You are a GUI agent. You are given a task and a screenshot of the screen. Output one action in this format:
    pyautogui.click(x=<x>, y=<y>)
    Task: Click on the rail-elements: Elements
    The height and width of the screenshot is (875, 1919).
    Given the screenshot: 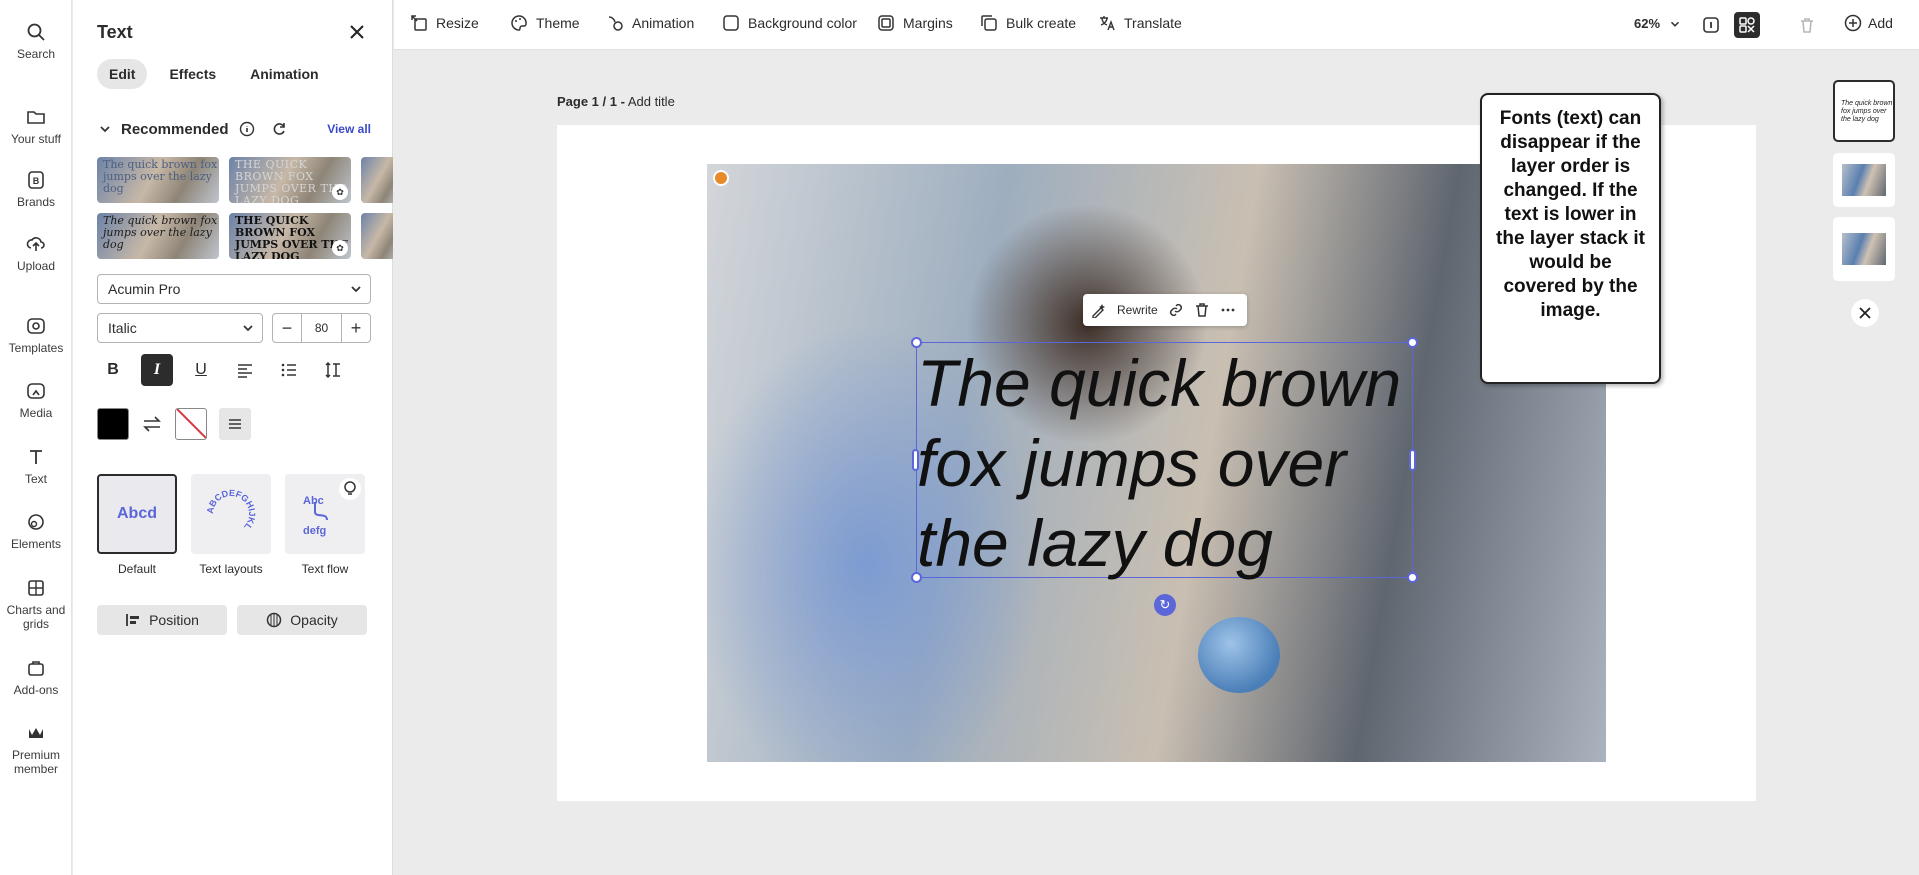 What is the action you would take?
    pyautogui.click(x=36, y=531)
    